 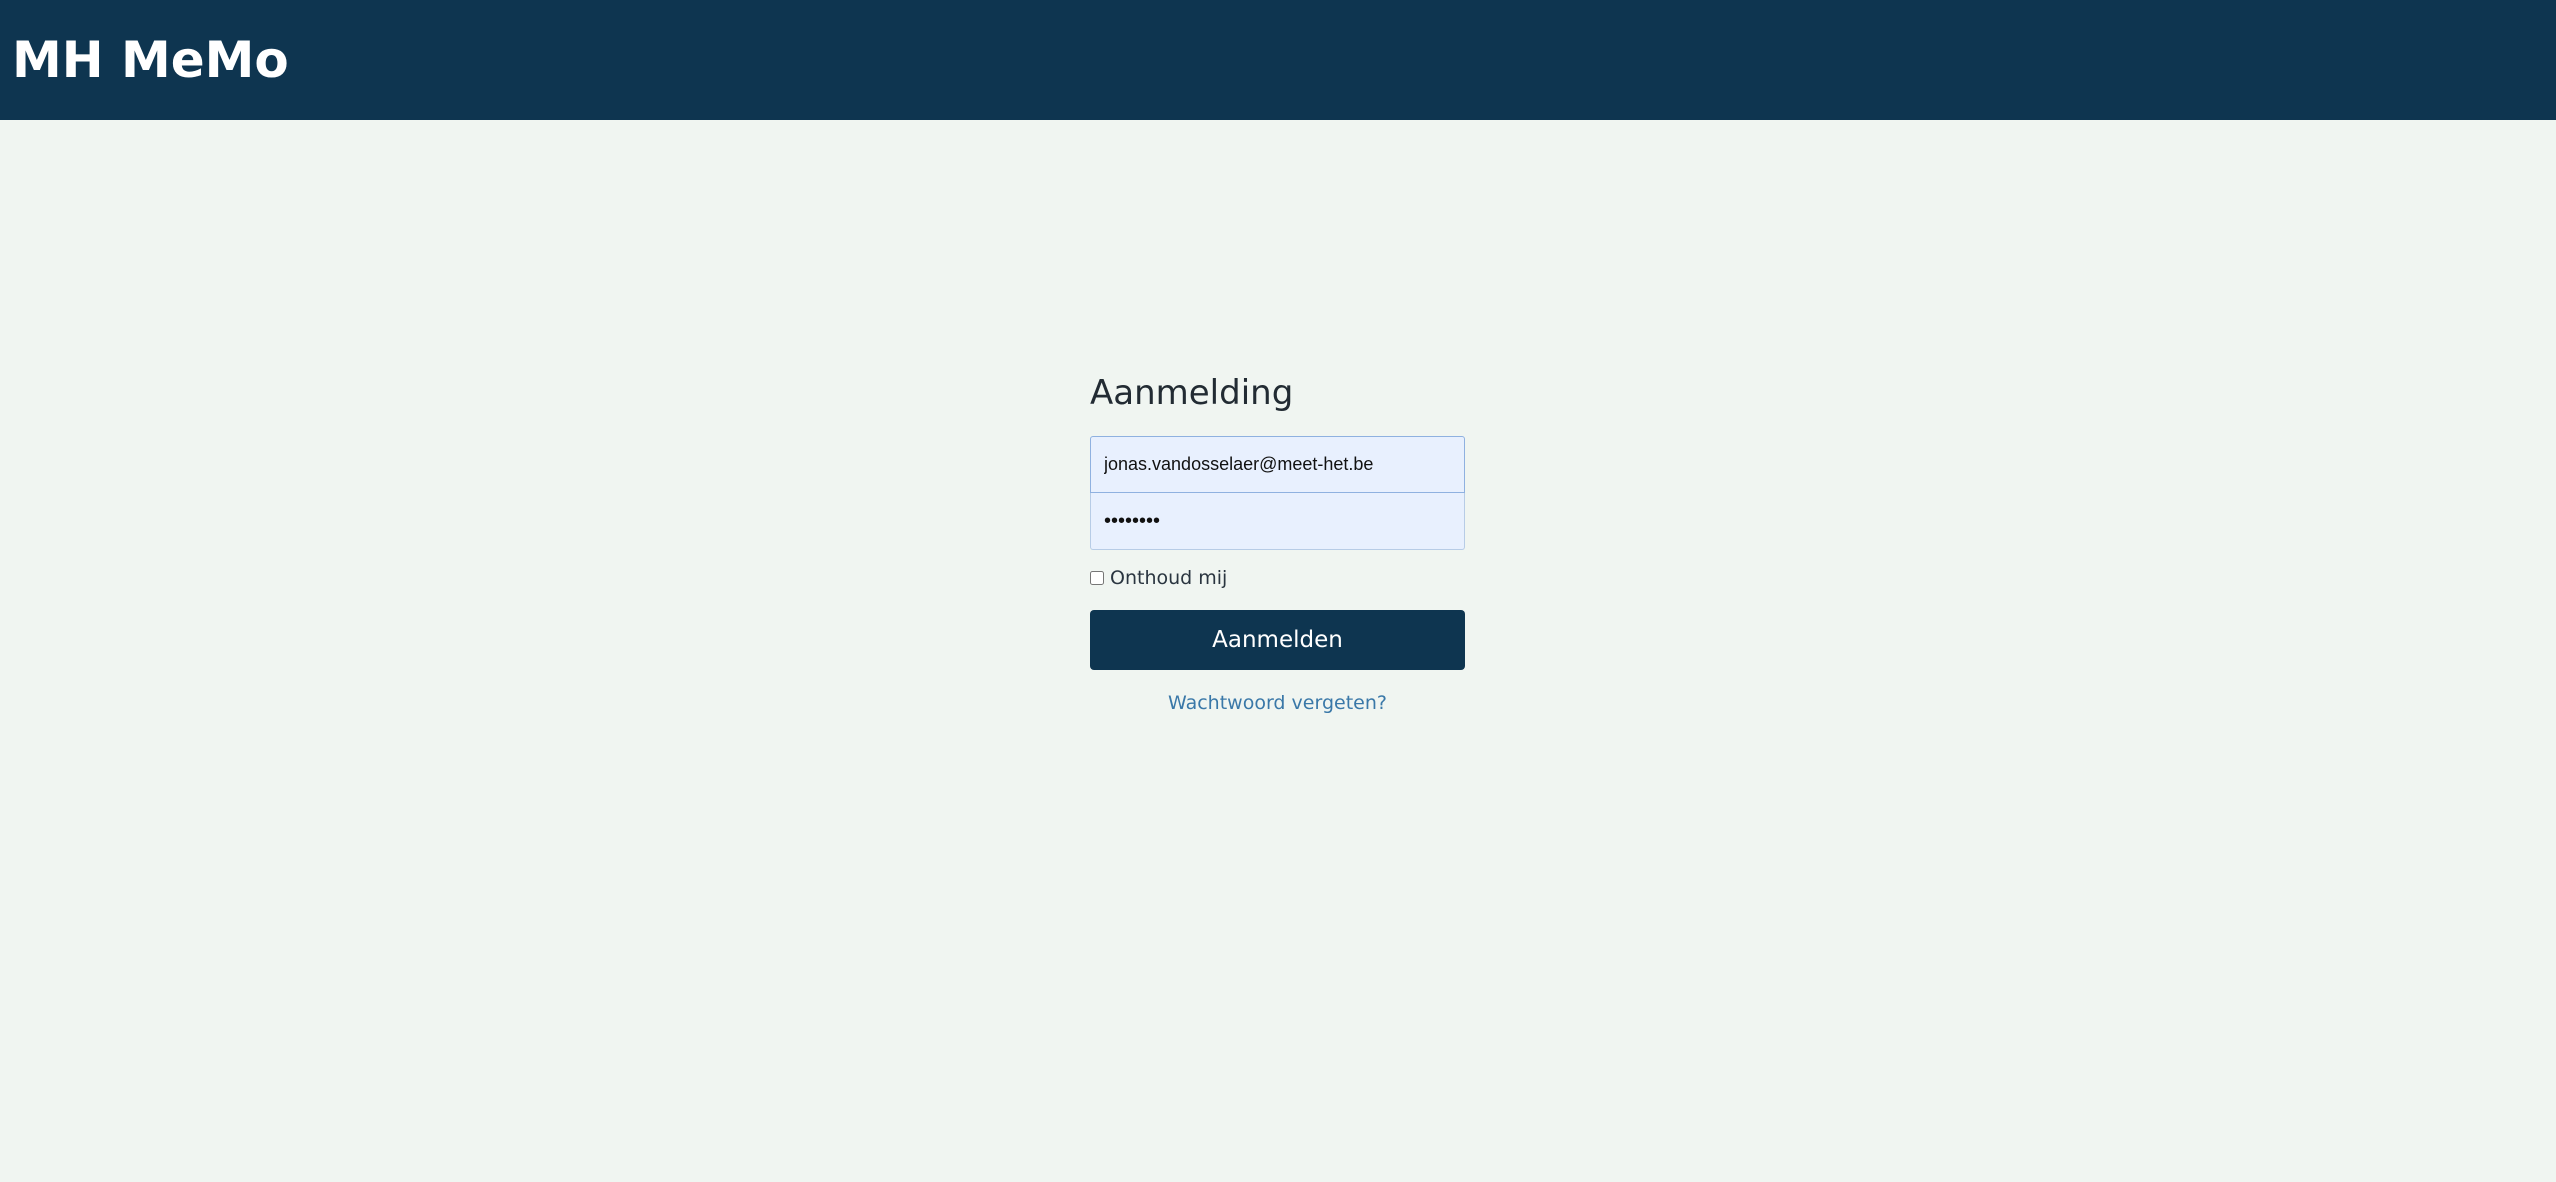 I want to click on remember-me-checkbox, so click(x=1097, y=578).